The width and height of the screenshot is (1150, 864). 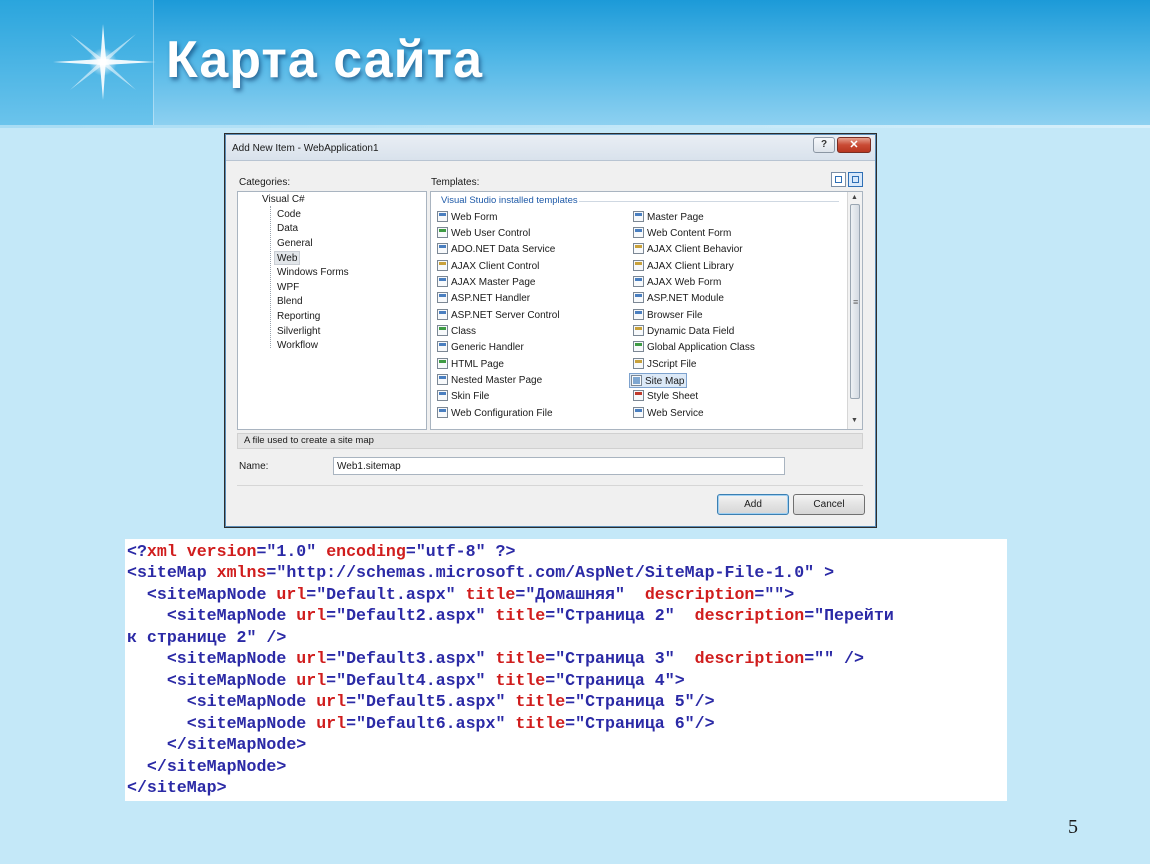 What do you see at coordinates (490, 380) in the screenshot?
I see `template-item: Nested Master Page` at bounding box center [490, 380].